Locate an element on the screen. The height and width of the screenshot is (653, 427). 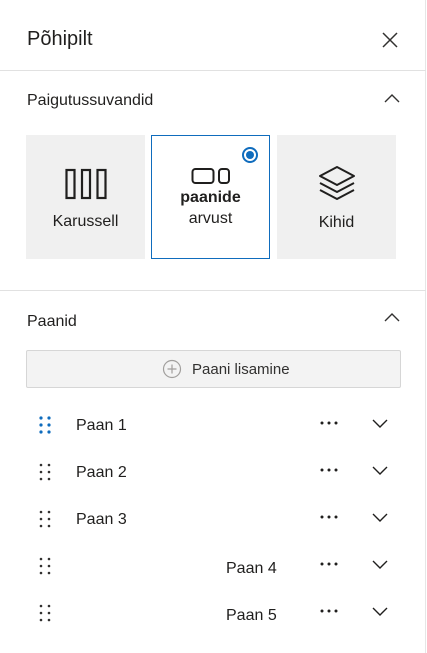
tile-list-item: Paan 1 is located at coordinates (213, 438).